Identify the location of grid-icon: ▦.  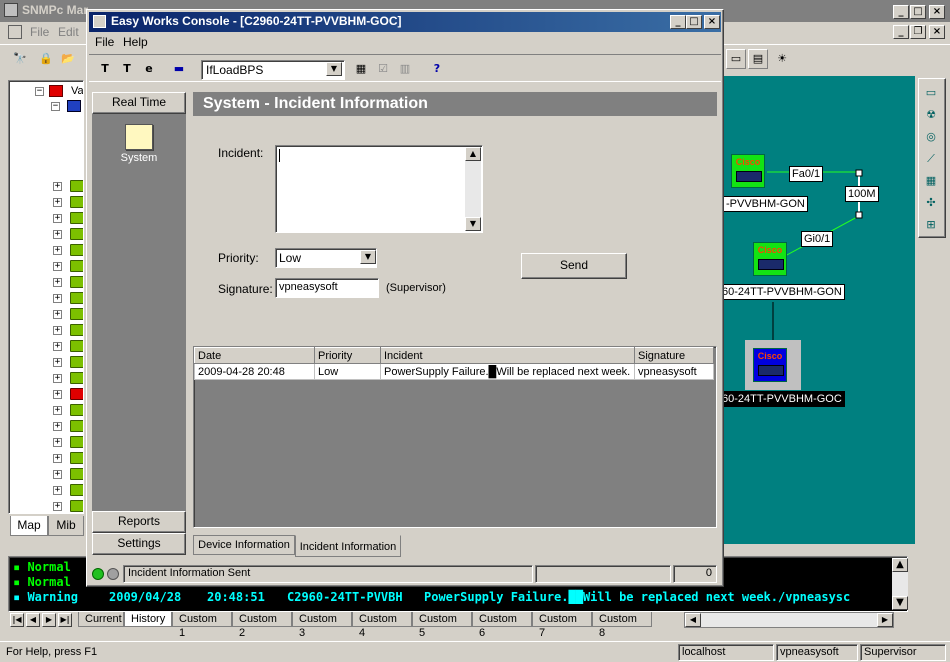
(931, 181).